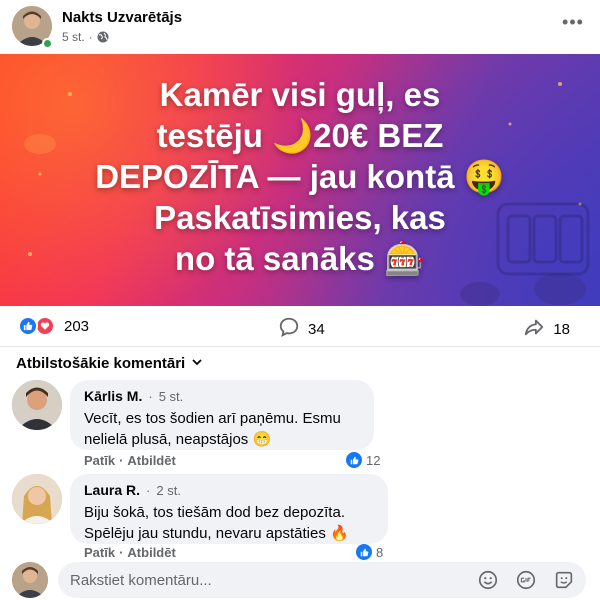 The height and width of the screenshot is (600, 600). Describe the element at coordinates (561, 329) in the screenshot. I see `share-count: 18` at that location.